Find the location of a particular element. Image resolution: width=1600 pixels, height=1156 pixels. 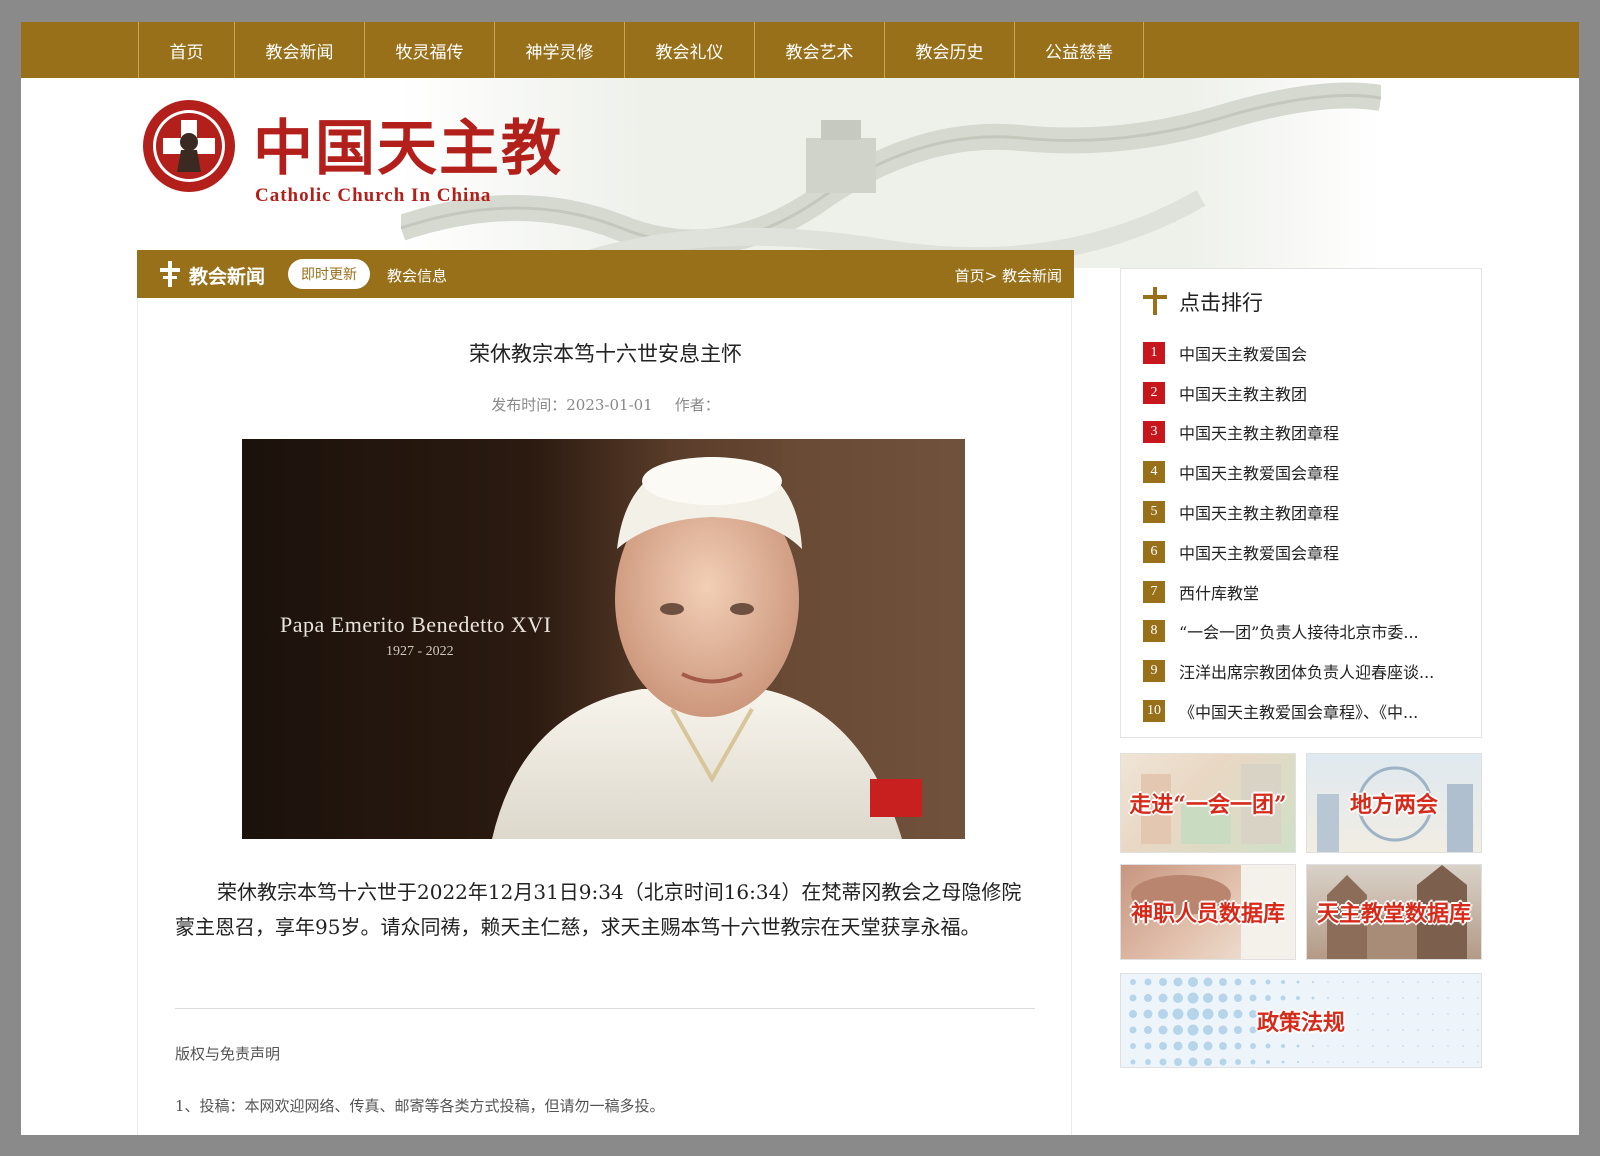

nav-item-church-news: 教会新闻 is located at coordinates (299, 50).